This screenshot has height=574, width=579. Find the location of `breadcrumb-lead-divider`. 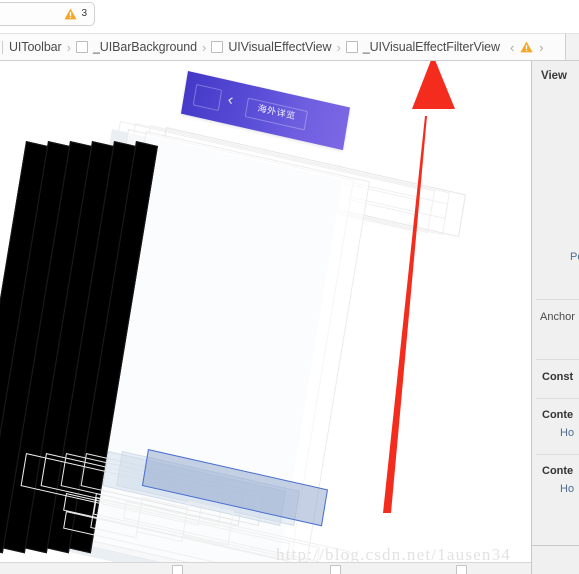

breadcrumb-lead-divider is located at coordinates (2, 47).